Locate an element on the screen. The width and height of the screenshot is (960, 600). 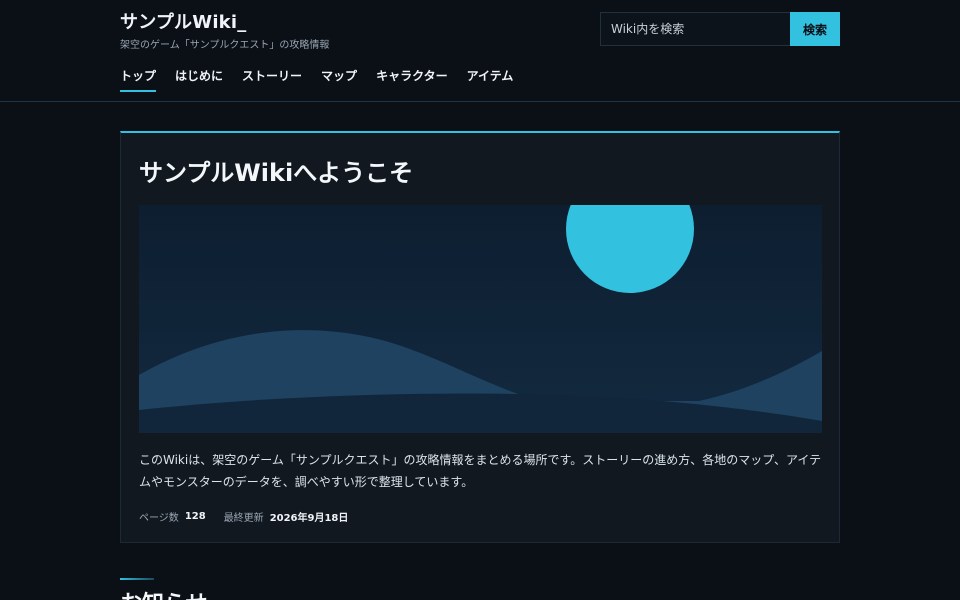
site-subtitle: 架空のゲーム「サンプルクエスト」の攻略情報 is located at coordinates (225, 45).